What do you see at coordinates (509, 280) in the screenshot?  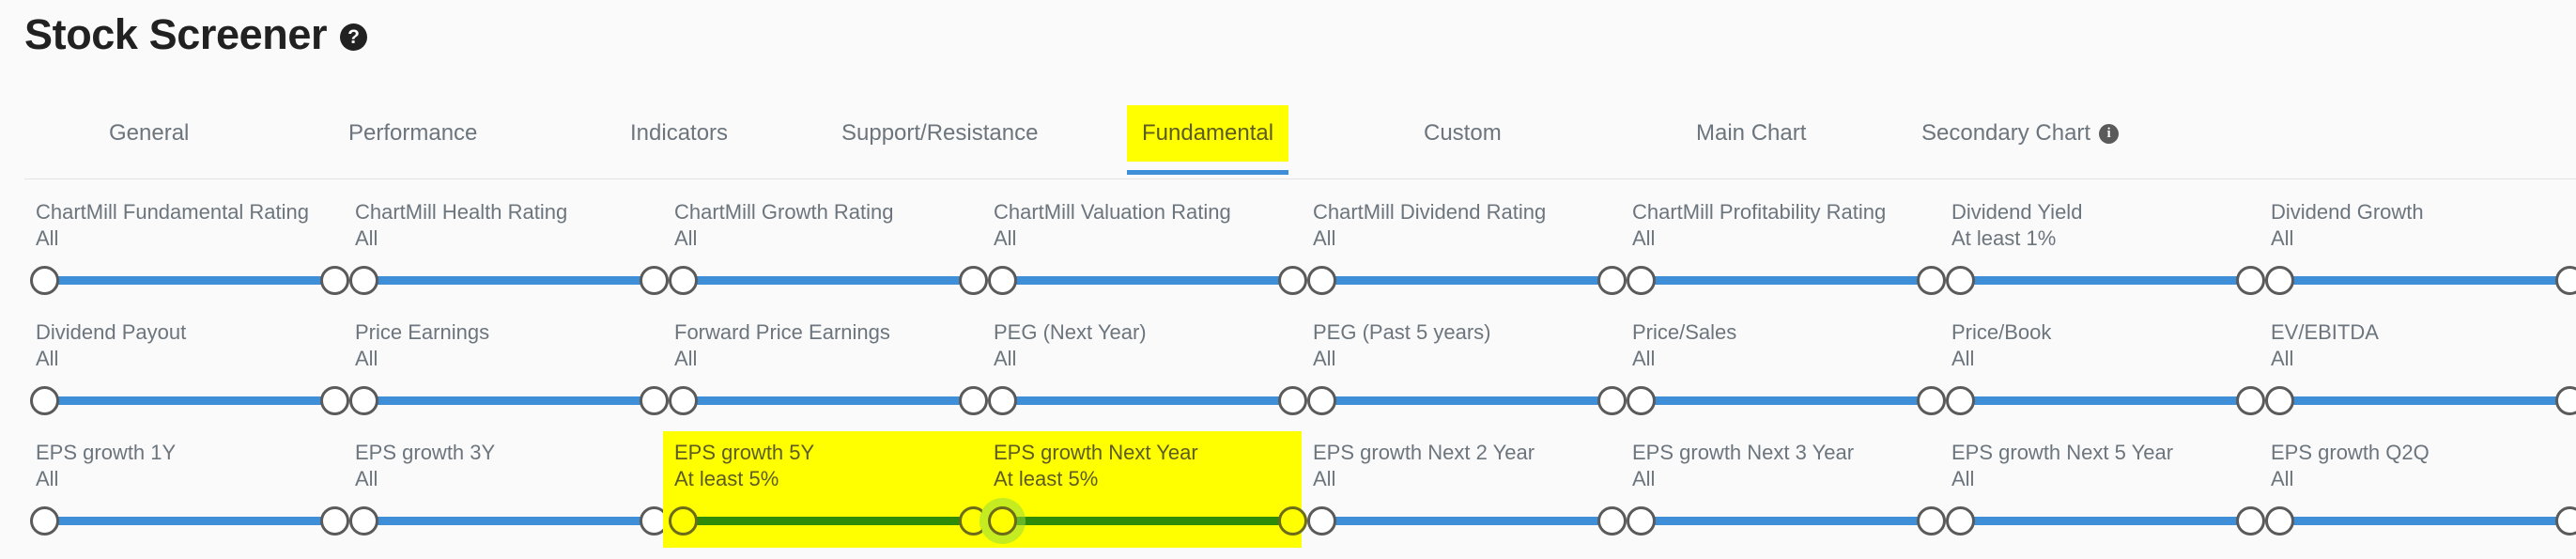 I see `range-slider-chartmill-health-rating` at bounding box center [509, 280].